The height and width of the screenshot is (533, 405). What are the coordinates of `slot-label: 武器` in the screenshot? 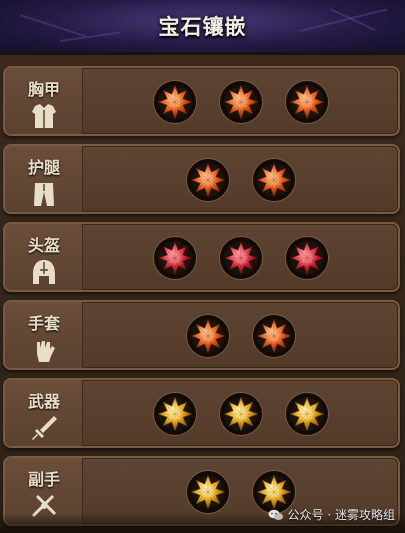 It's located at (43, 401).